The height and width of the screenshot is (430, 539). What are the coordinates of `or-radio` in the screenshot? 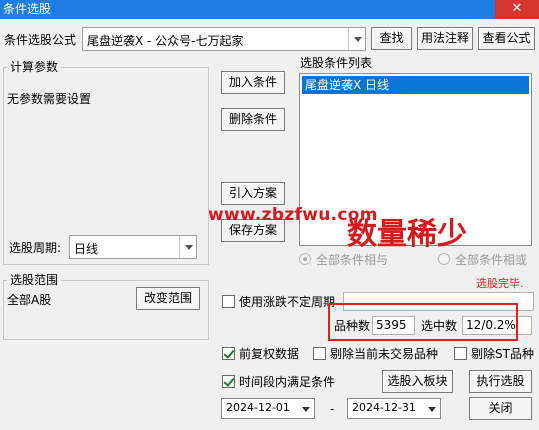 It's located at (444, 259).